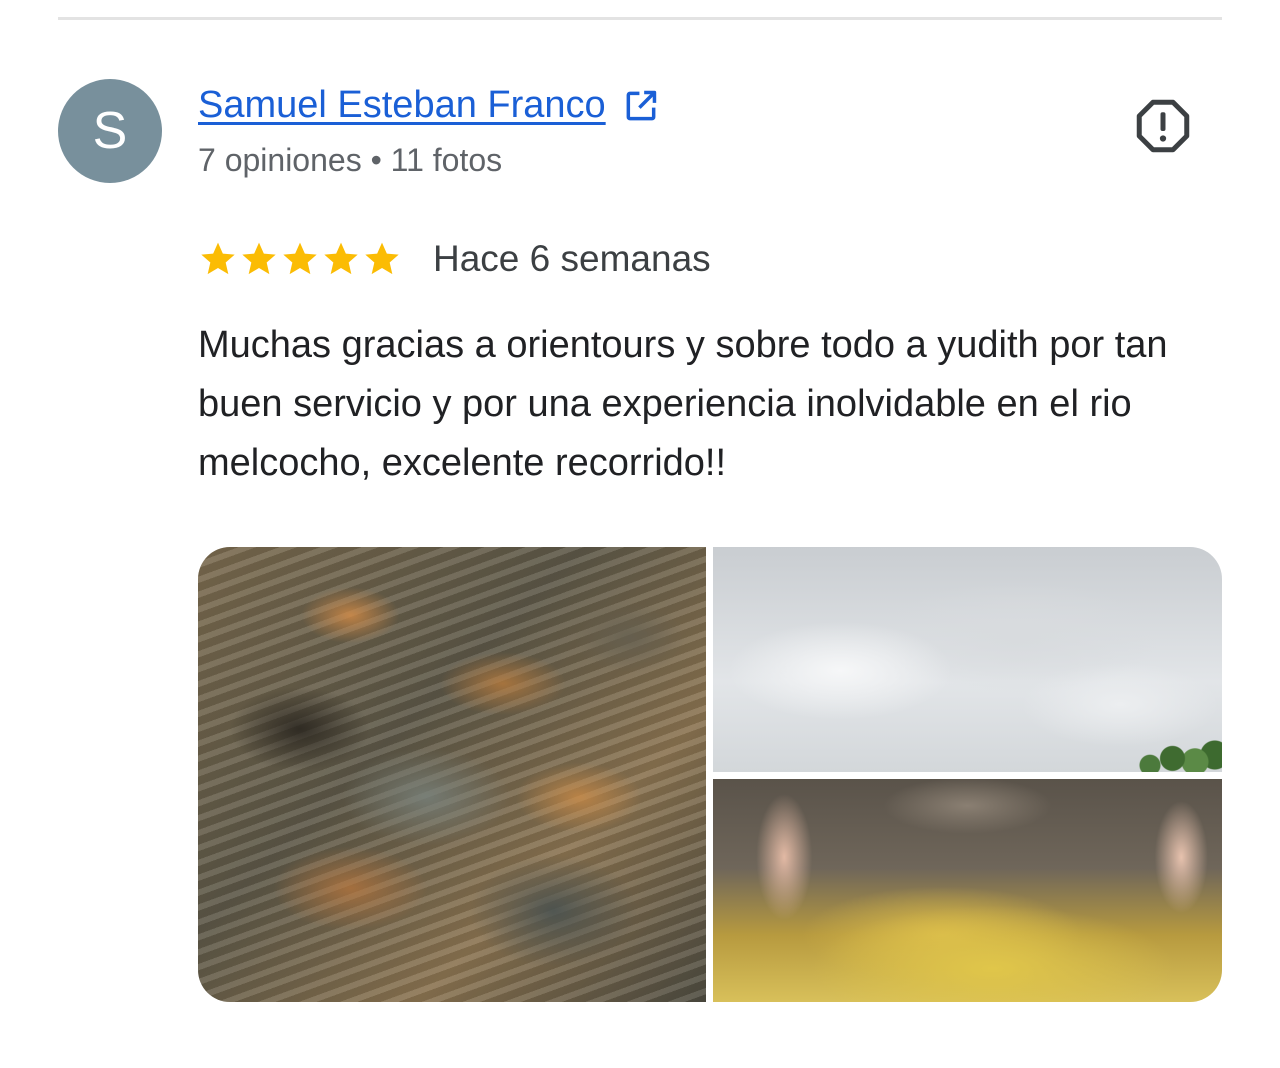 The width and height of the screenshot is (1280, 1068). What do you see at coordinates (967, 659) in the screenshot?
I see `cloudy-sky-photo` at bounding box center [967, 659].